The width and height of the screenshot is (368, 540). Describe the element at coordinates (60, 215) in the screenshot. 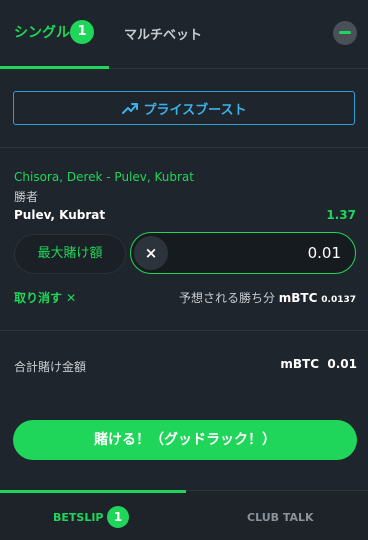

I see `selection-name: Pulev, Kubrat` at that location.